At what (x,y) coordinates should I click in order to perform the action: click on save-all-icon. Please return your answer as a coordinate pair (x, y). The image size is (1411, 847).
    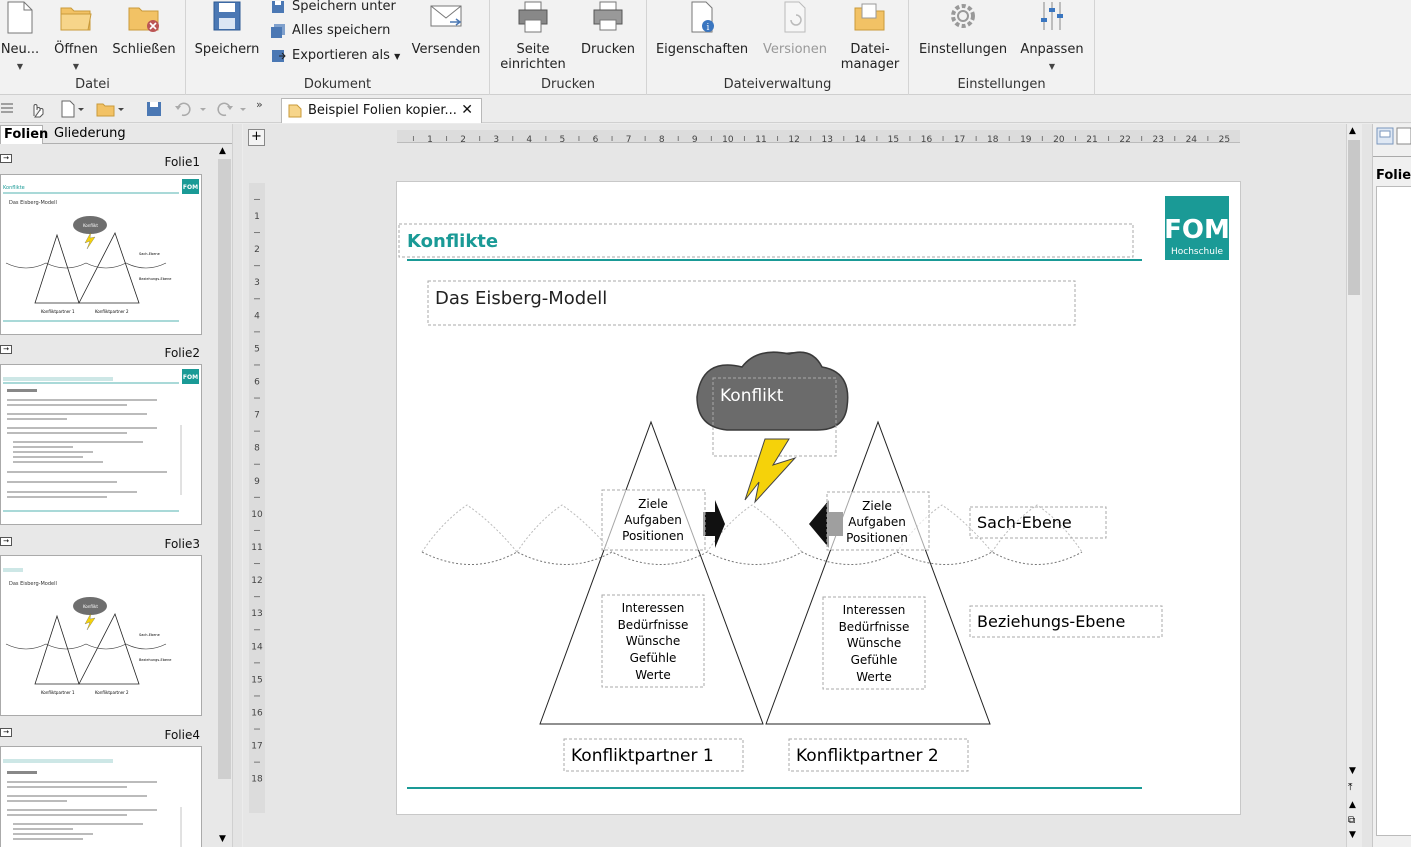
    Looking at the image, I should click on (278, 30).